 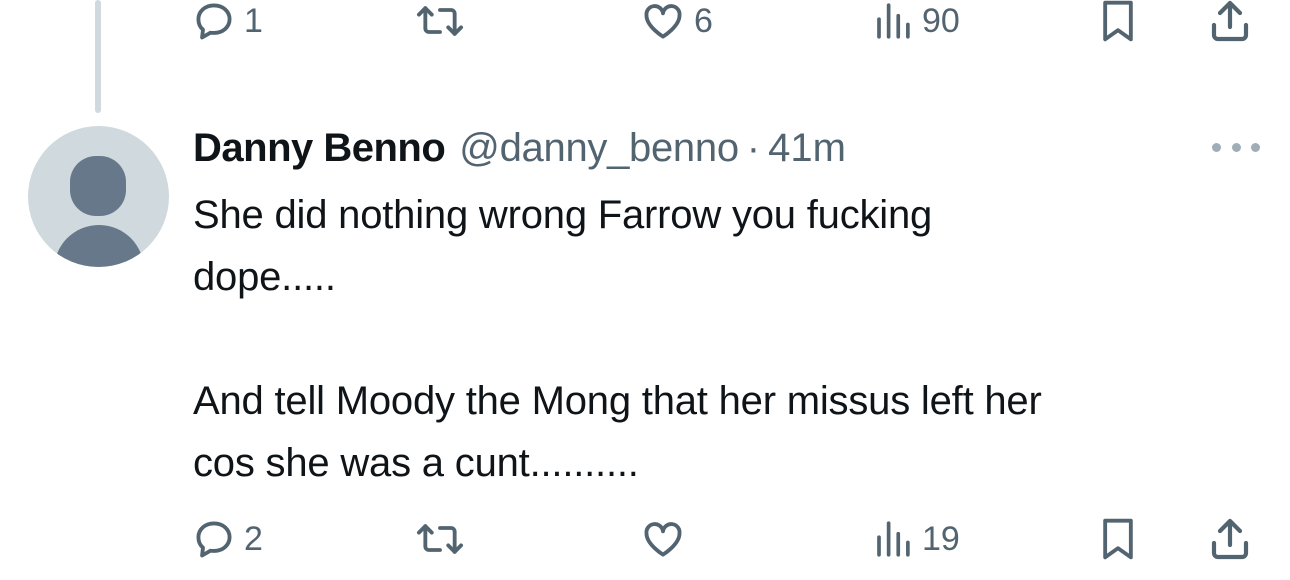 I want to click on previous-tweet-action-bar: 1 6 90, so click(x=727, y=25).